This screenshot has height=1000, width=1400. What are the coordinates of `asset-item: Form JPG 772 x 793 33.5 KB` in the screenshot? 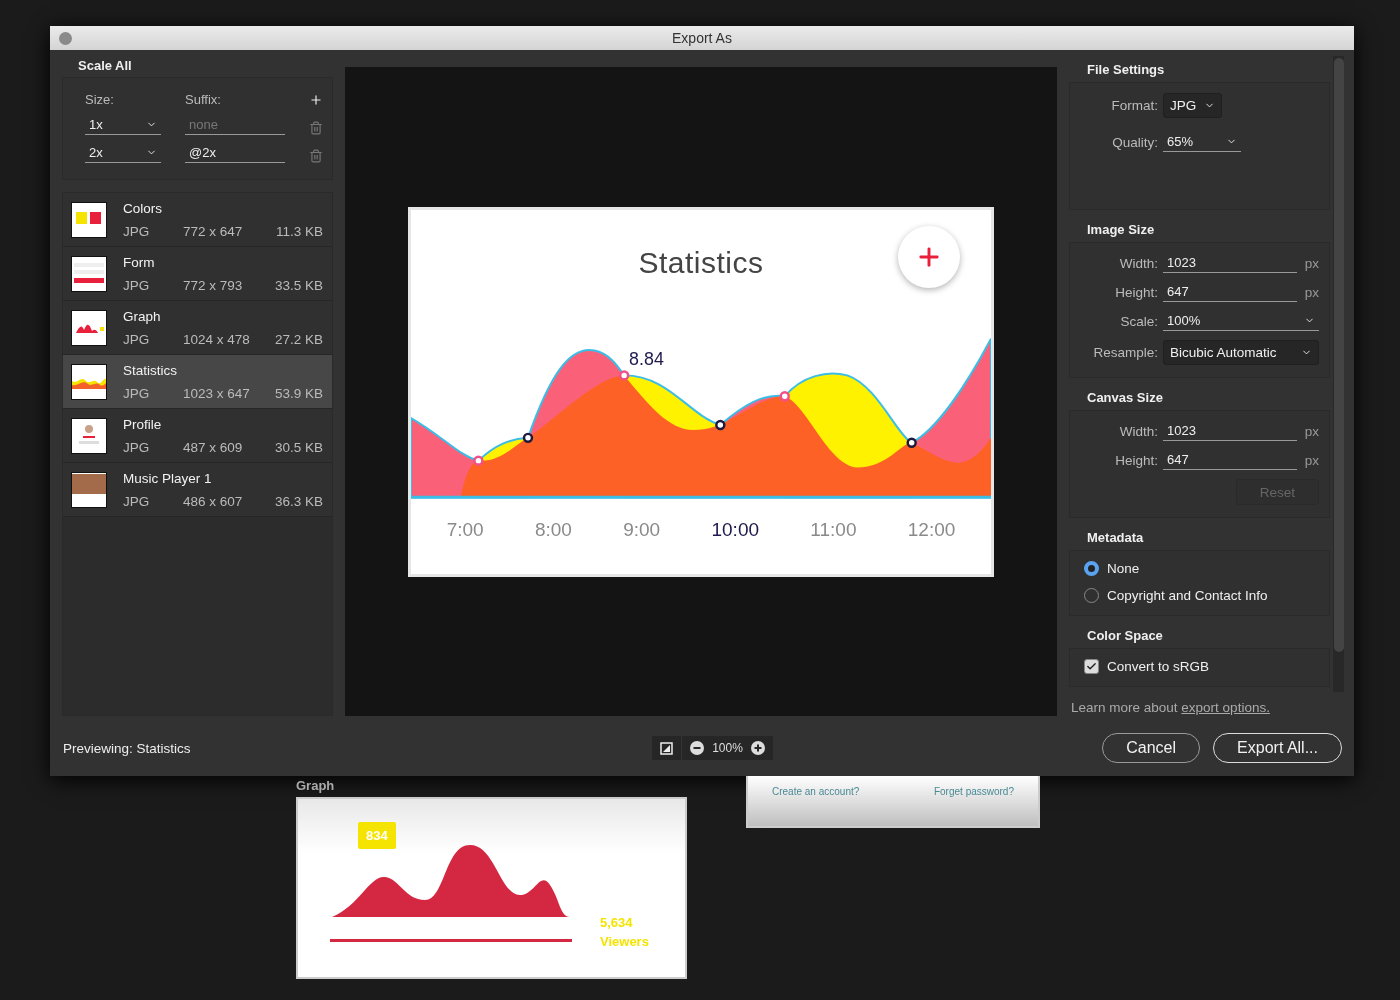 It's located at (197, 274).